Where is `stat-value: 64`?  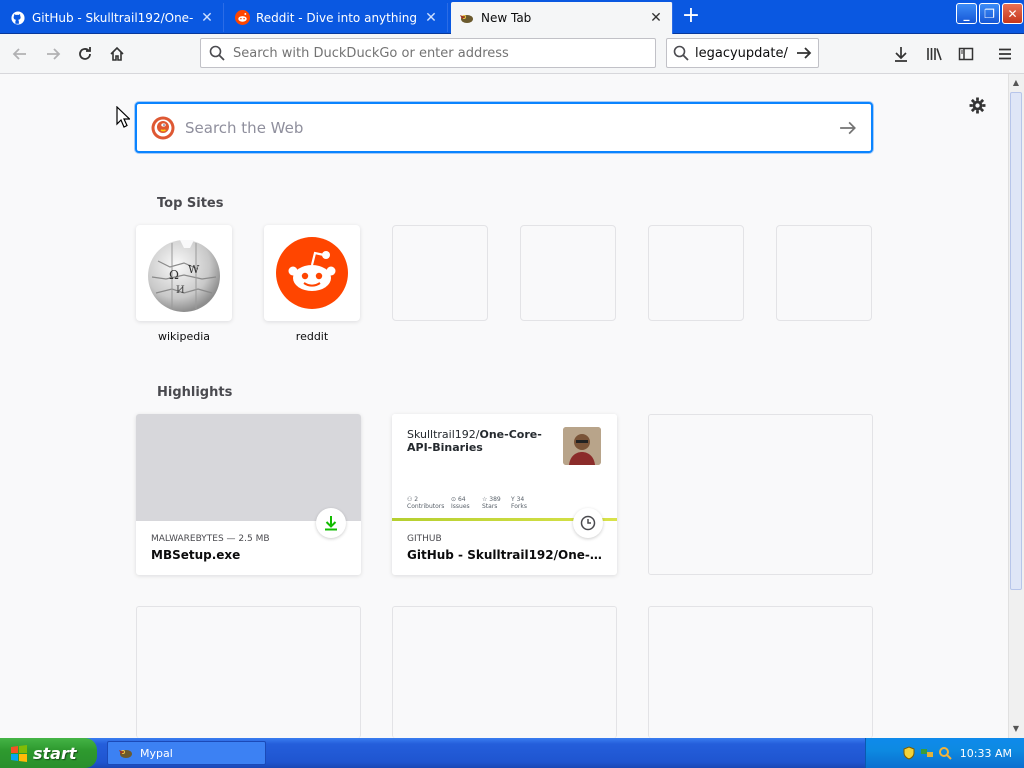
stat-value: 64 is located at coordinates (461, 499).